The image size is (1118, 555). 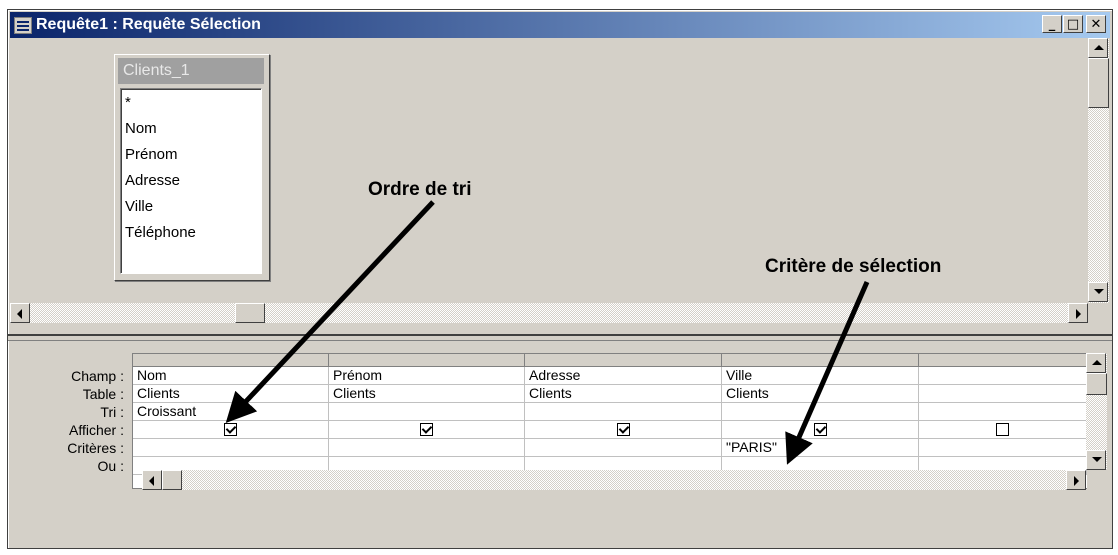 What do you see at coordinates (330, 311) in the screenshot?
I see `arrow-to-sort-cell` at bounding box center [330, 311].